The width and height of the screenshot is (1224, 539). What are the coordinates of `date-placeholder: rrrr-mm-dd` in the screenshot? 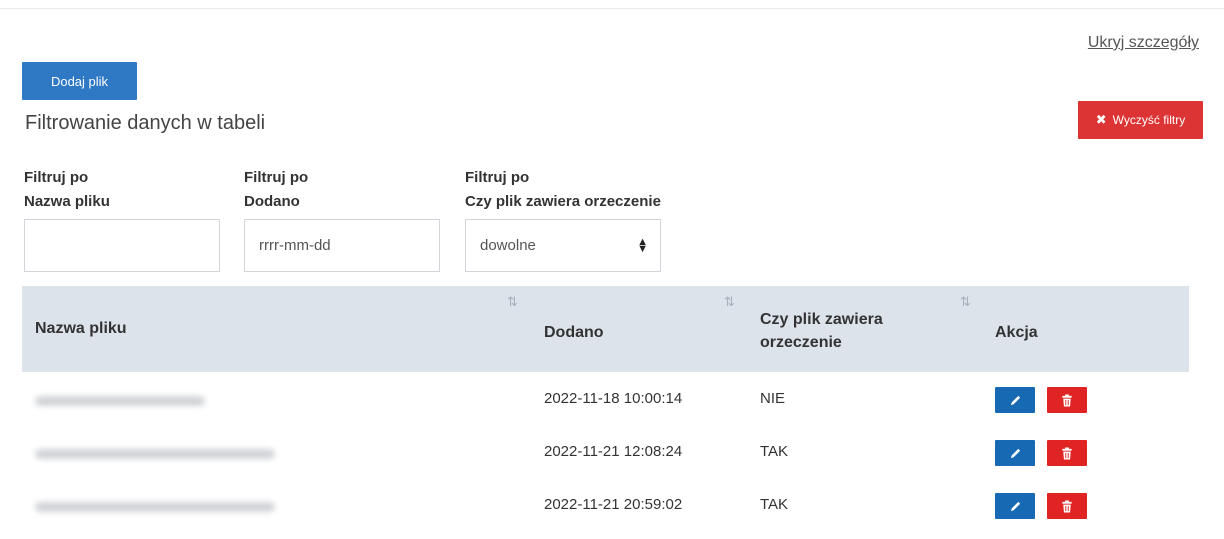 It's located at (295, 245).